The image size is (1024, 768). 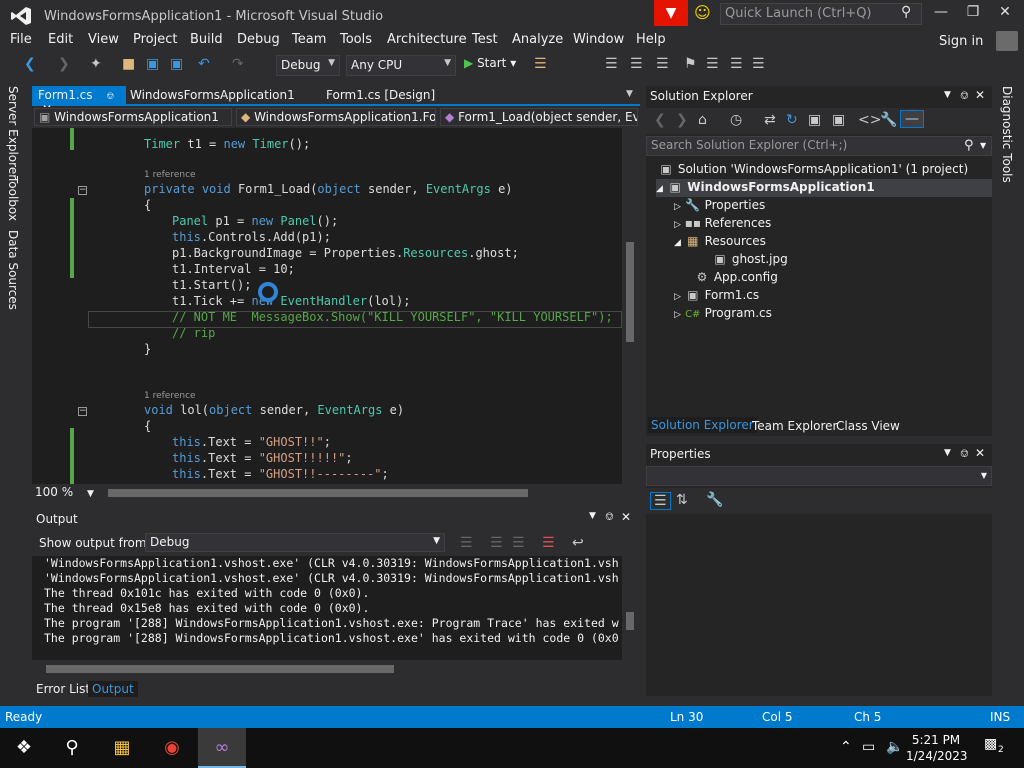 What do you see at coordinates (660, 501) in the screenshot?
I see `categorized-icon: ☰` at bounding box center [660, 501].